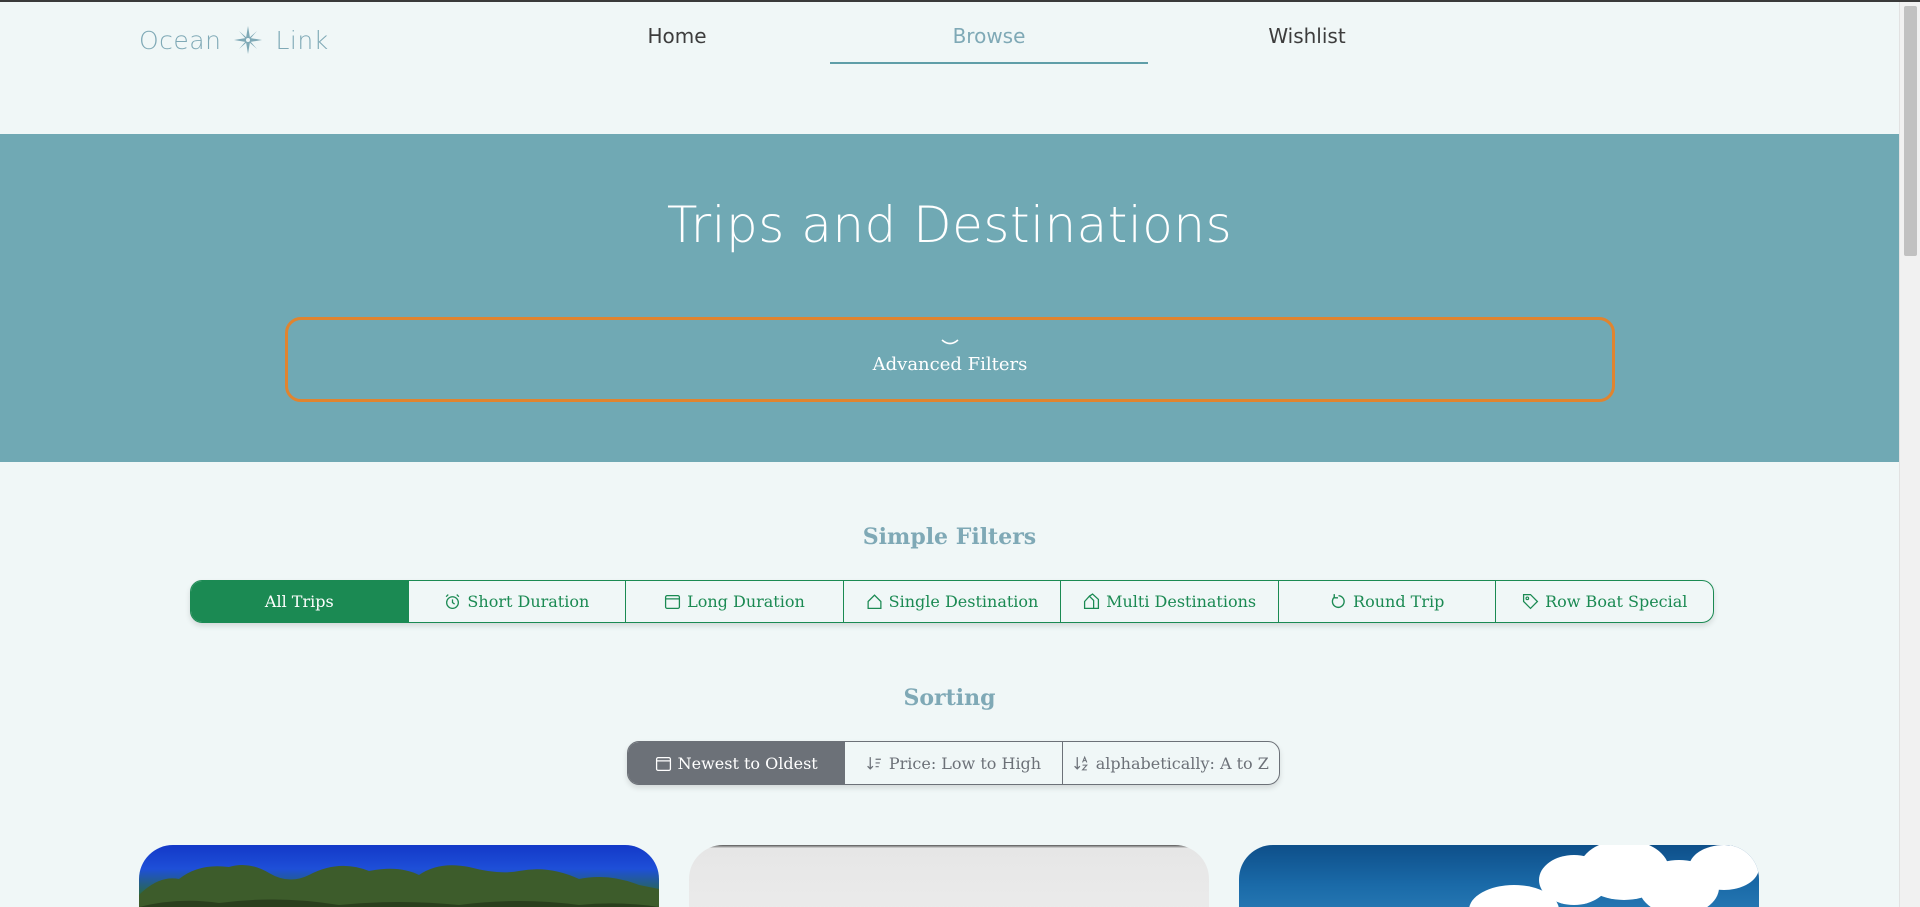  I want to click on filter-label: Short Duration, so click(528, 601).